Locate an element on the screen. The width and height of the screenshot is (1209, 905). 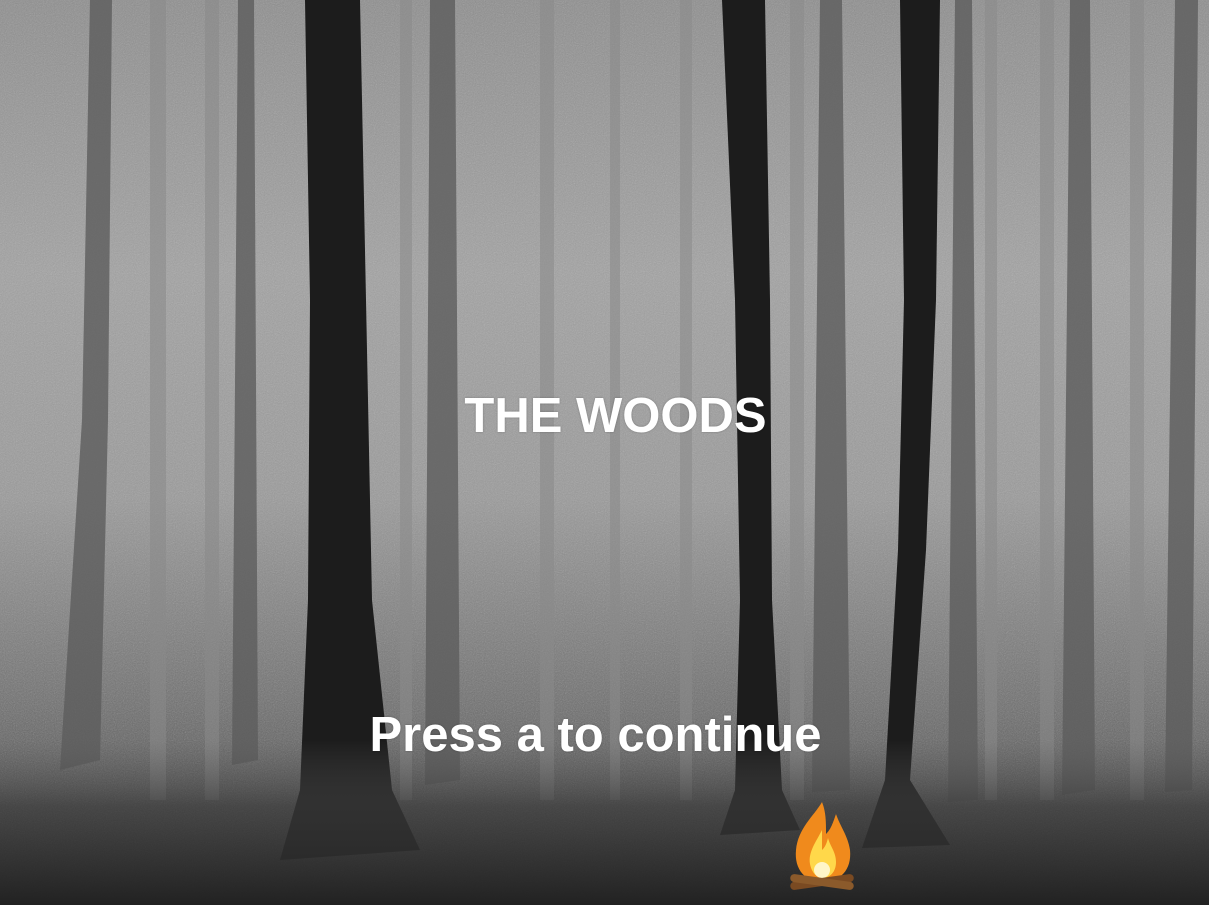
campfire-icon is located at coordinates (822, 846).